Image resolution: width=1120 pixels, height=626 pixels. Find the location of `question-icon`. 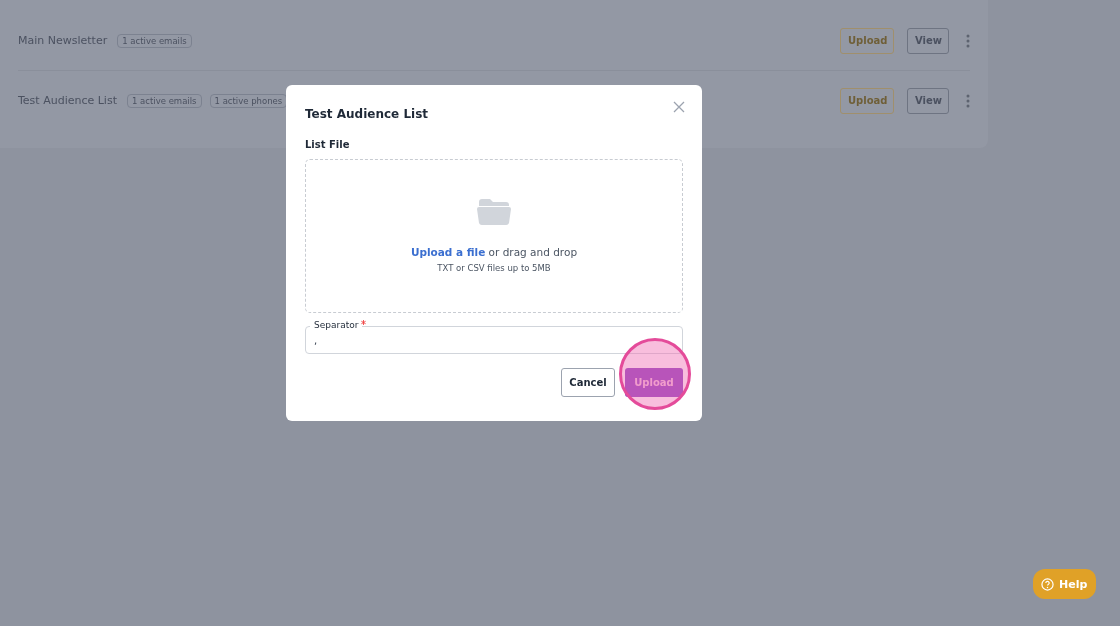

question-icon is located at coordinates (1047, 584).